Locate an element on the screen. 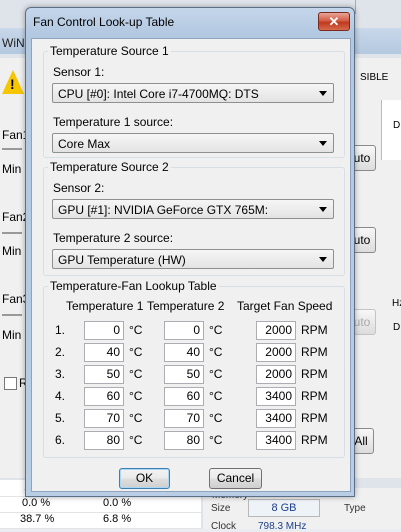 The image size is (401, 532). fan1-slider is located at coordinates (12, 149).